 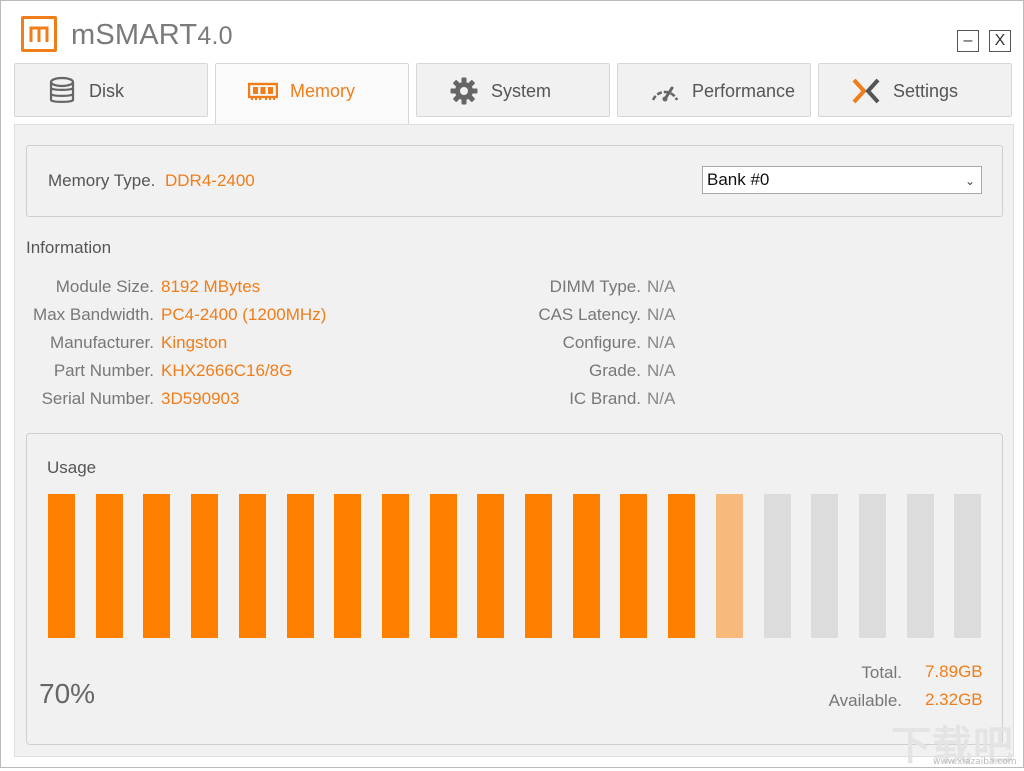 I want to click on info-right-label: DIMM Type., so click(x=595, y=286).